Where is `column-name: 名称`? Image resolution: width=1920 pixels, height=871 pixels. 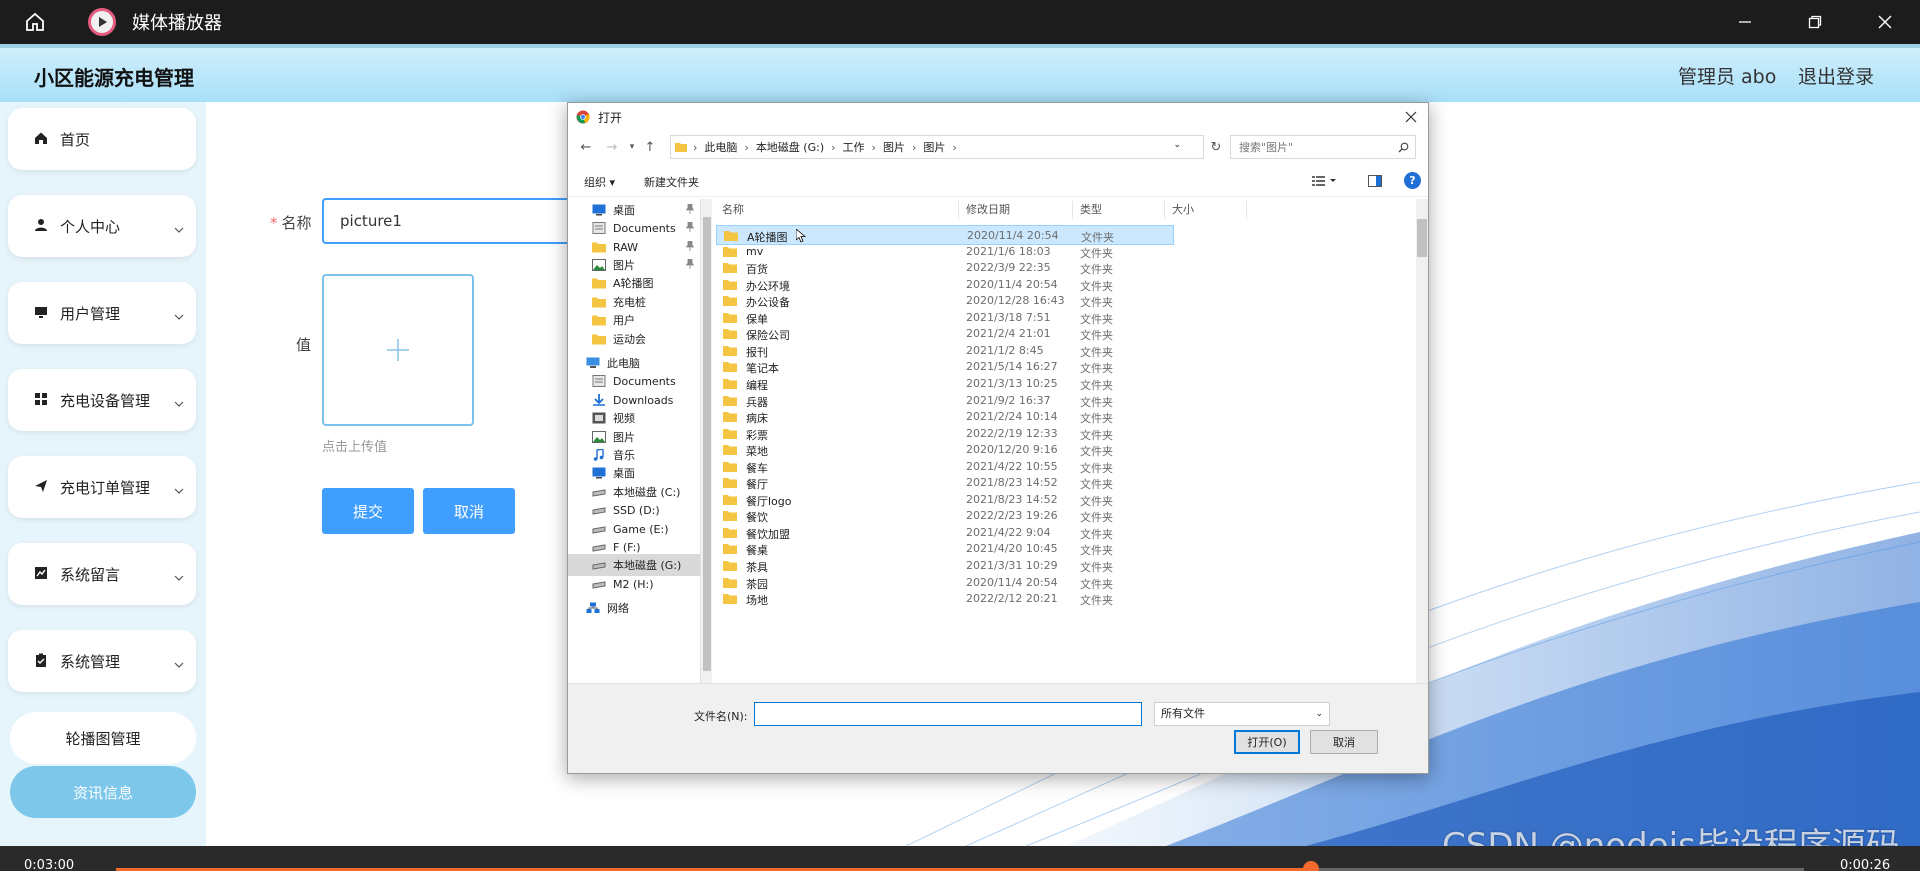 column-name: 名称 is located at coordinates (733, 210).